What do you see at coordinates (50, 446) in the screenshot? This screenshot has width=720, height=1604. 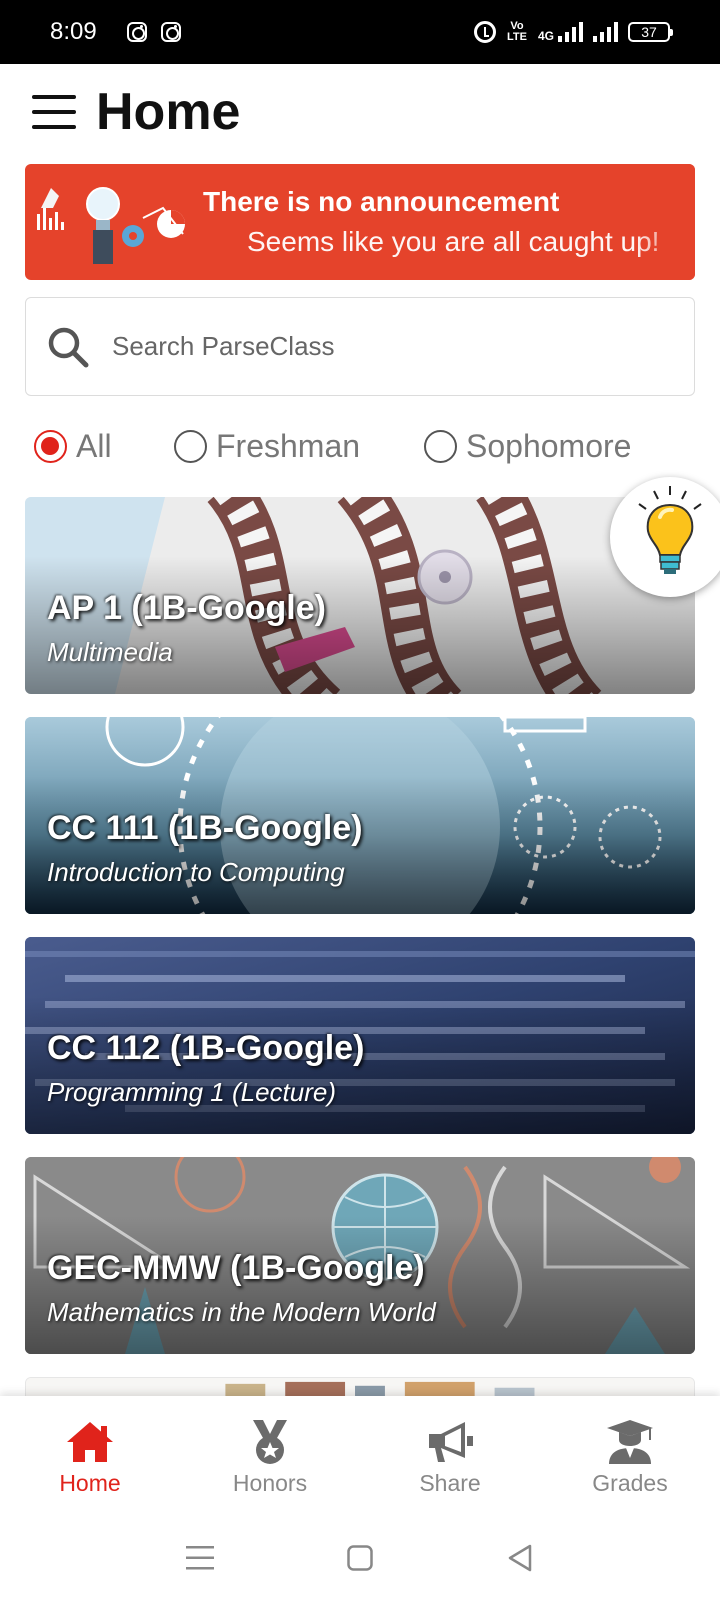 I see `radio-checked-icon` at bounding box center [50, 446].